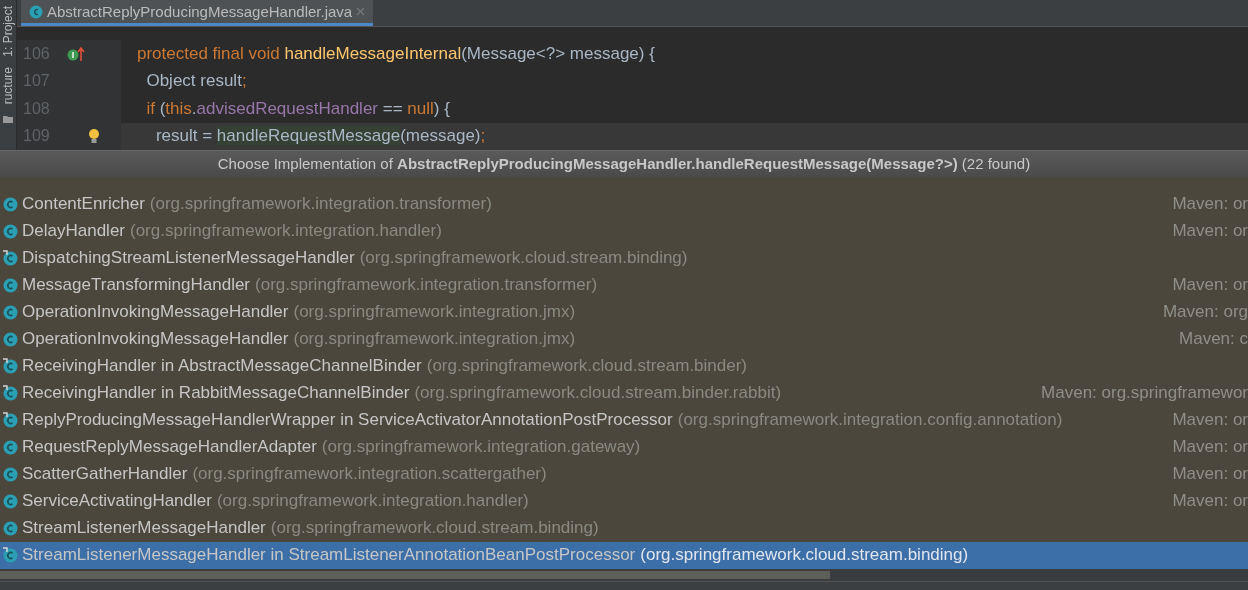 The image size is (1248, 590). Describe the element at coordinates (347, 420) in the screenshot. I see `class-name: ReplyProducingMessageHandlerWrapper in ServiceActivatorAnnotationPostProcessor` at that location.